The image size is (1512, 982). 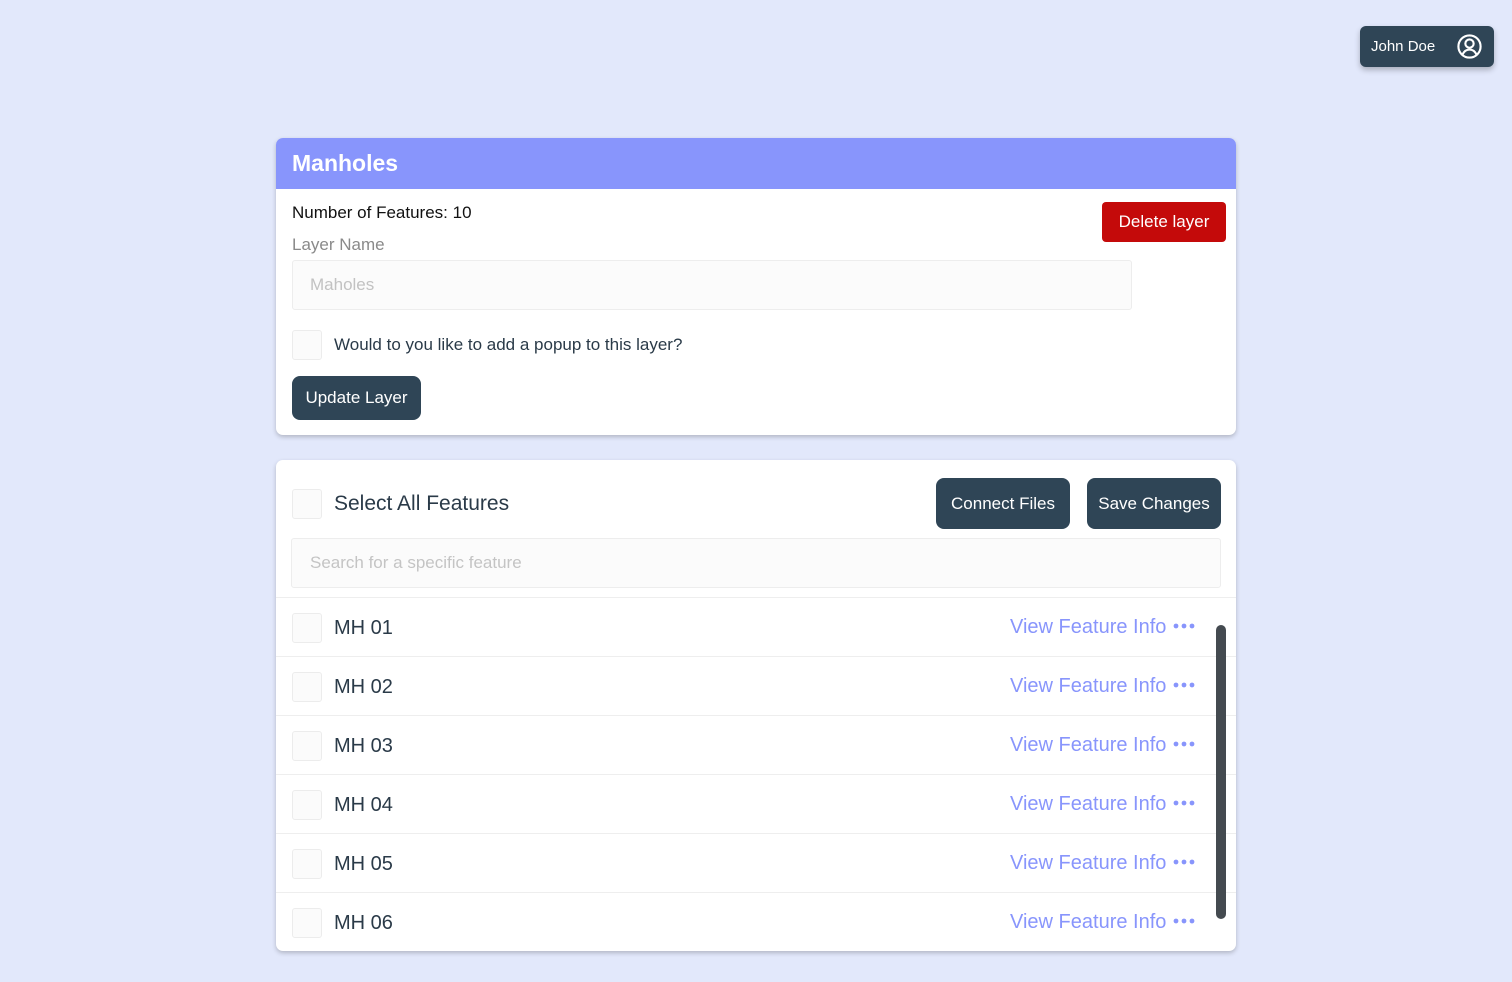 What do you see at coordinates (382, 212) in the screenshot?
I see `features-count: Number of Features: 10` at bounding box center [382, 212].